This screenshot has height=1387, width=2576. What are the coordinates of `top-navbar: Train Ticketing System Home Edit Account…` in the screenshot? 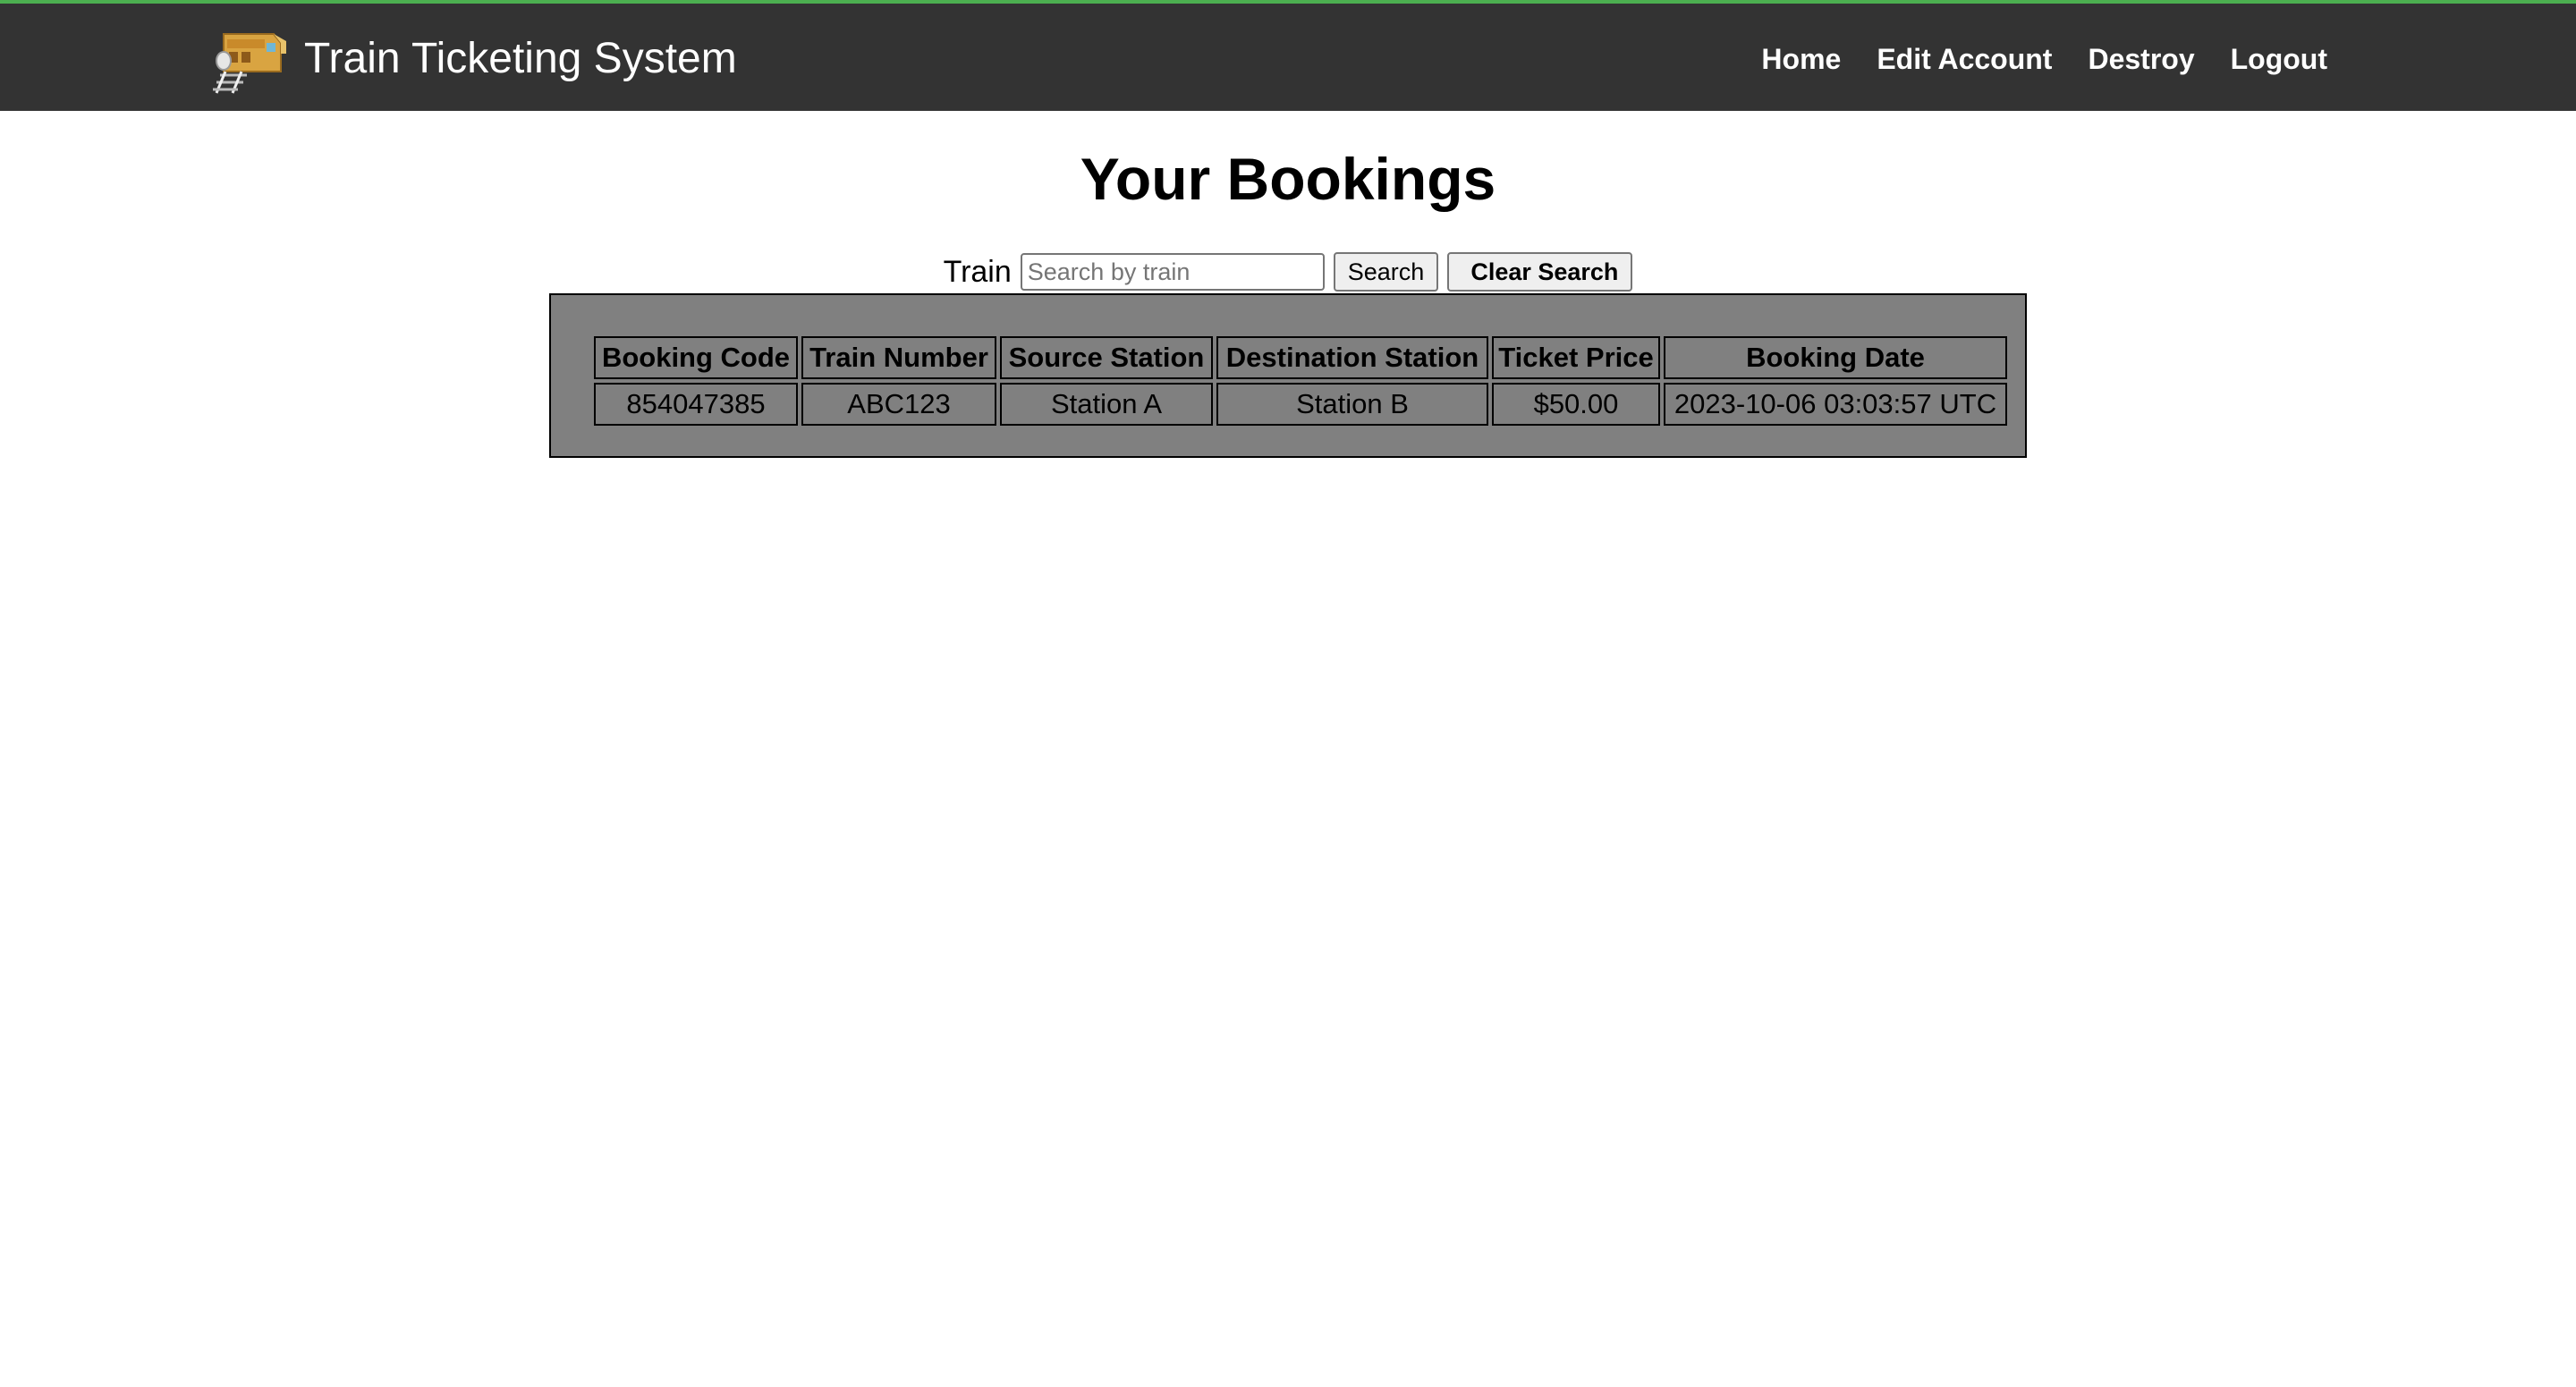 It's located at (1288, 55).